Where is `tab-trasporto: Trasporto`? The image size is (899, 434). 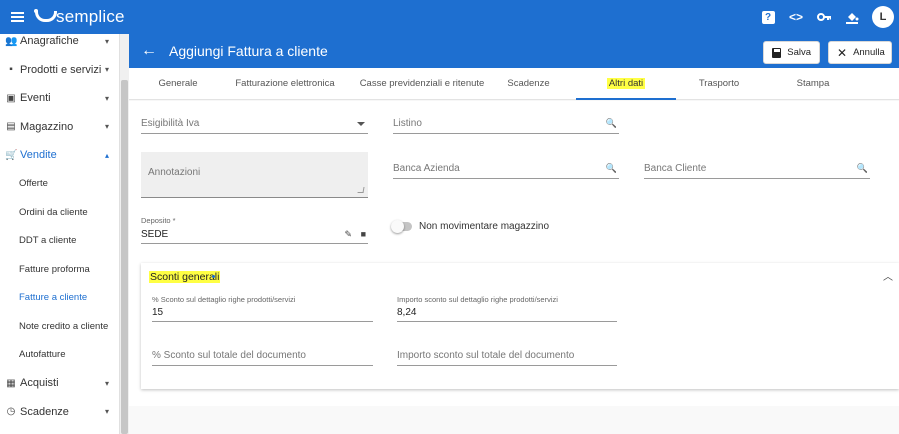
tab-trasporto: Trasporto is located at coordinates (719, 84).